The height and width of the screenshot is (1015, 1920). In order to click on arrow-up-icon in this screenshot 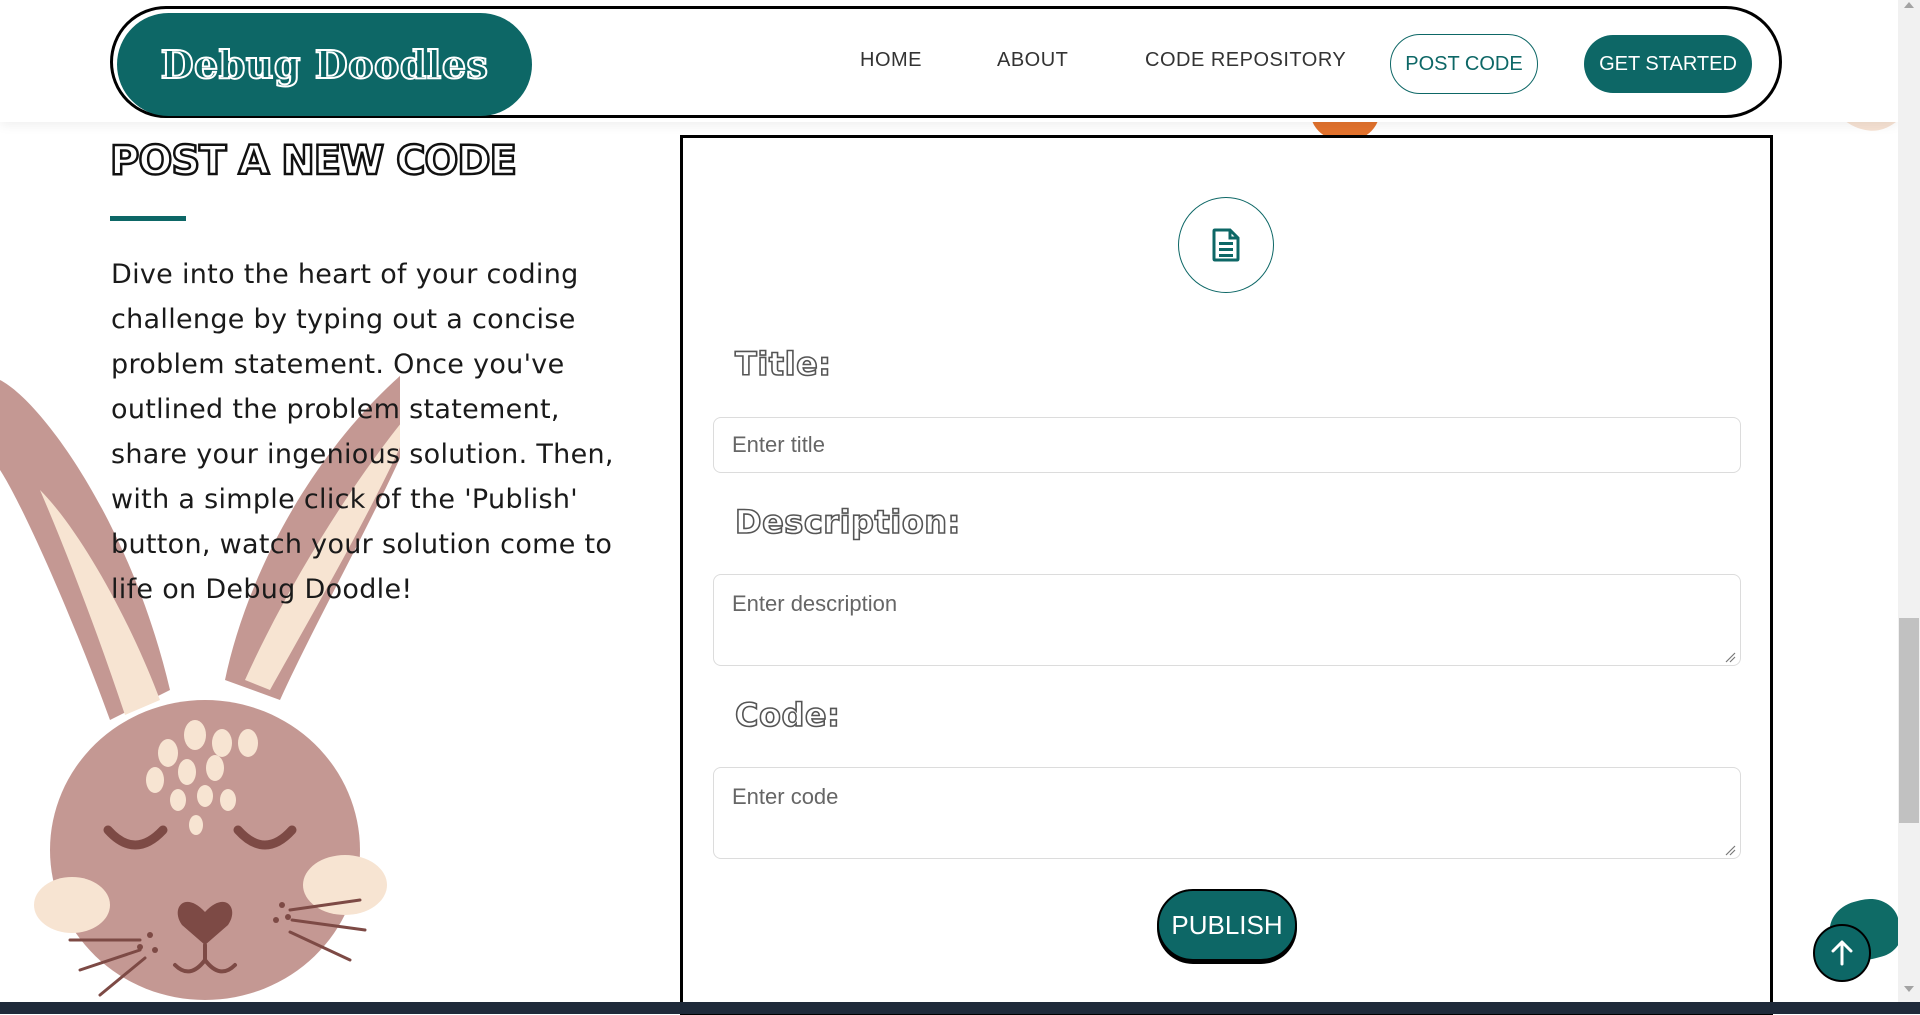, I will do `click(1842, 953)`.